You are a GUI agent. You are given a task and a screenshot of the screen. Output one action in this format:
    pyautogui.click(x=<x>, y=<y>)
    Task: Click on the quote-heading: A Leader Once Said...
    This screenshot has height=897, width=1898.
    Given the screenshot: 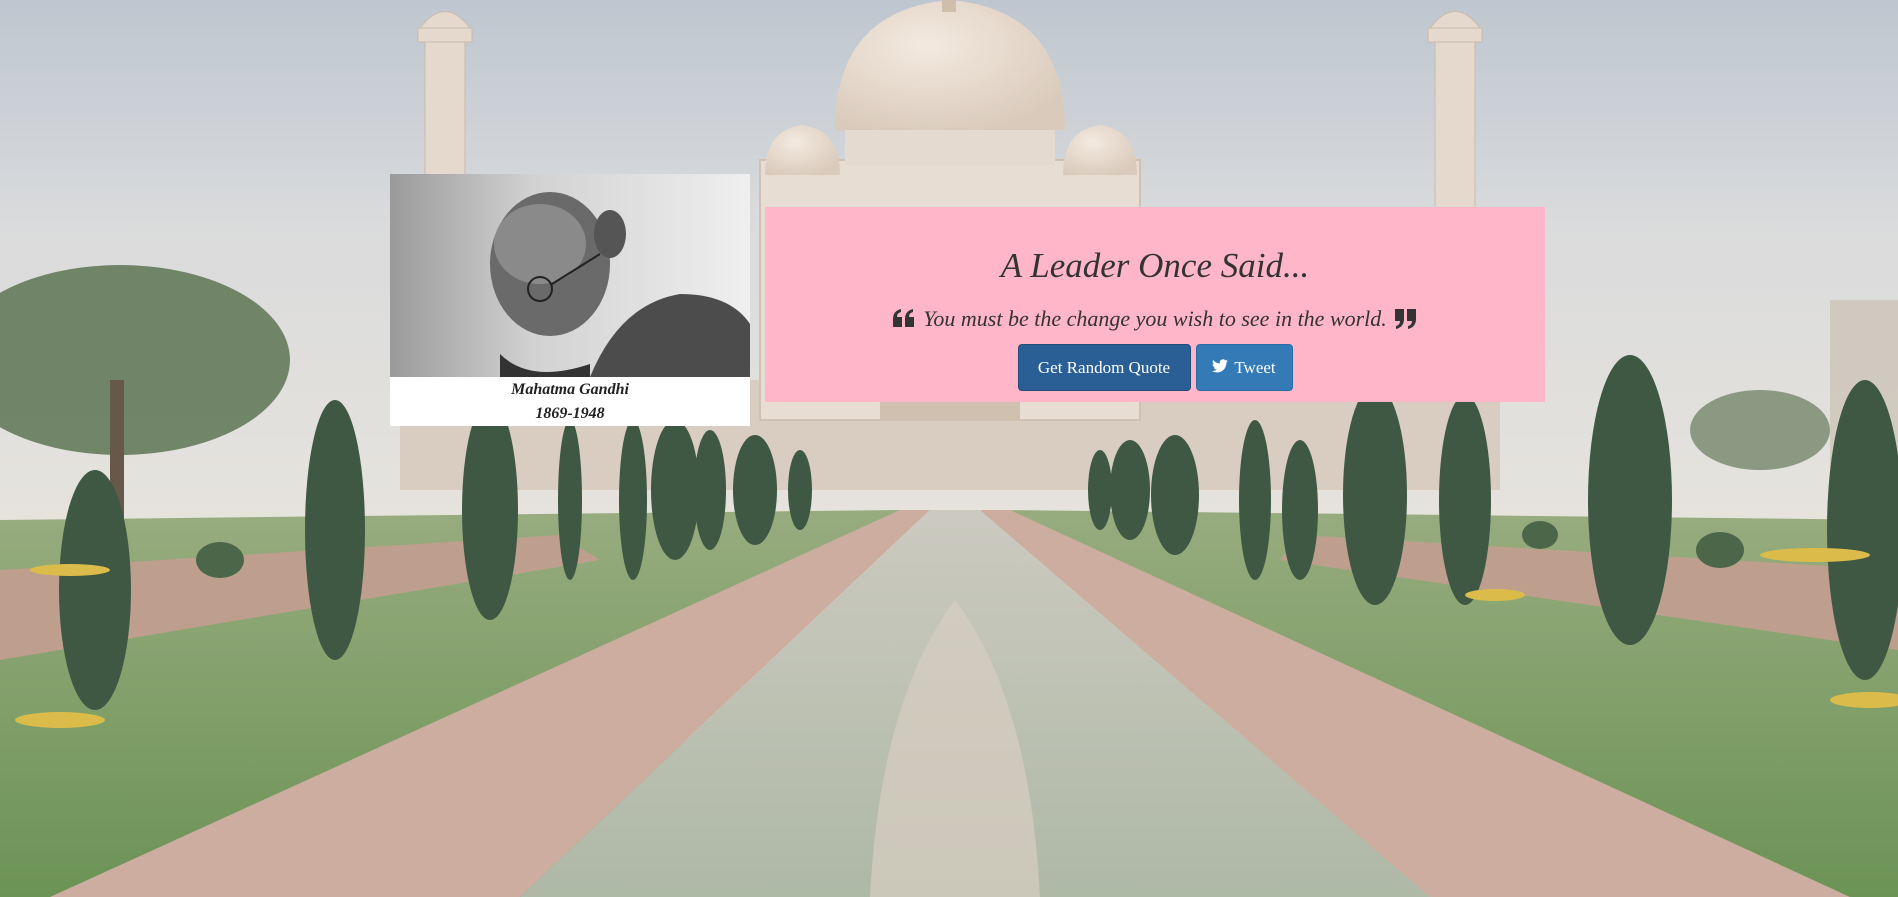 What is the action you would take?
    pyautogui.click(x=1155, y=265)
    